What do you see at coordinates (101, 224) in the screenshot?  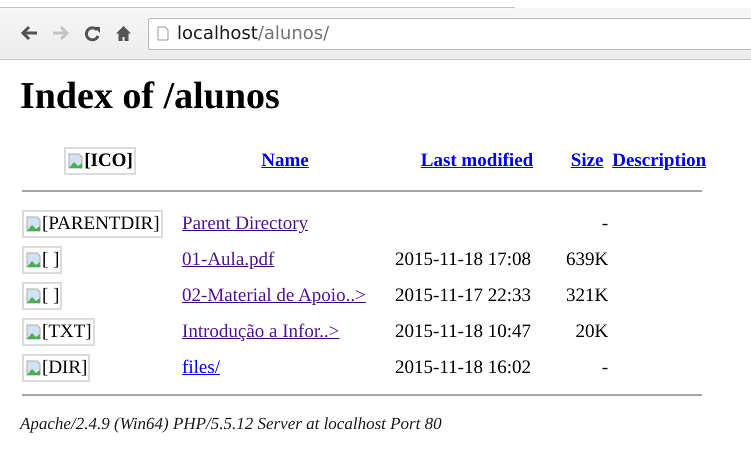 I see `alt-text: [PARENTDIR]` at bounding box center [101, 224].